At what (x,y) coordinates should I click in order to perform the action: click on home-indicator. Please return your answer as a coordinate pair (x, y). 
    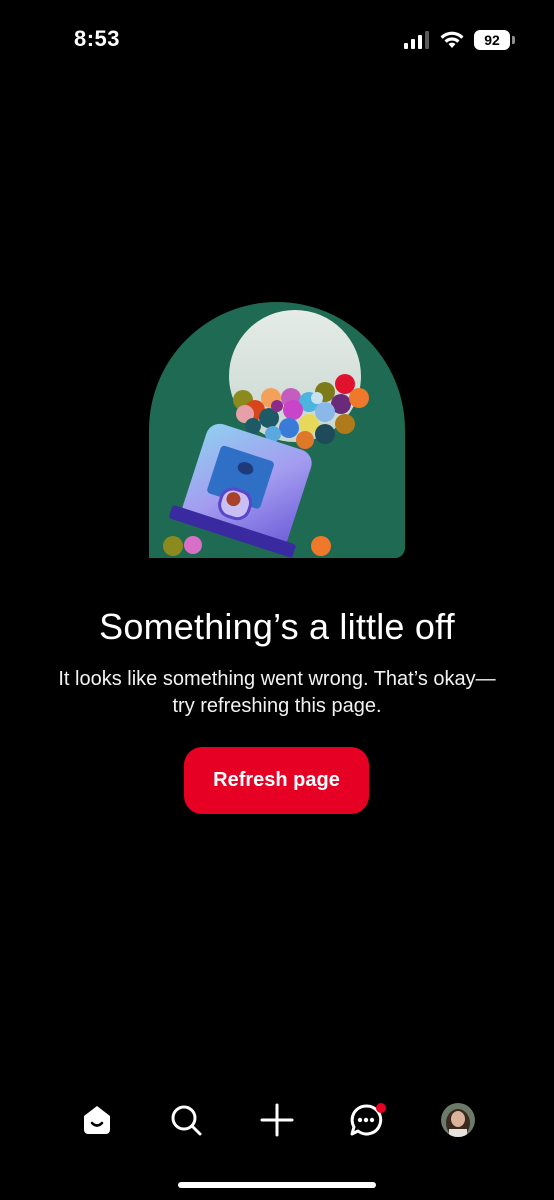
    Looking at the image, I should click on (277, 1185).